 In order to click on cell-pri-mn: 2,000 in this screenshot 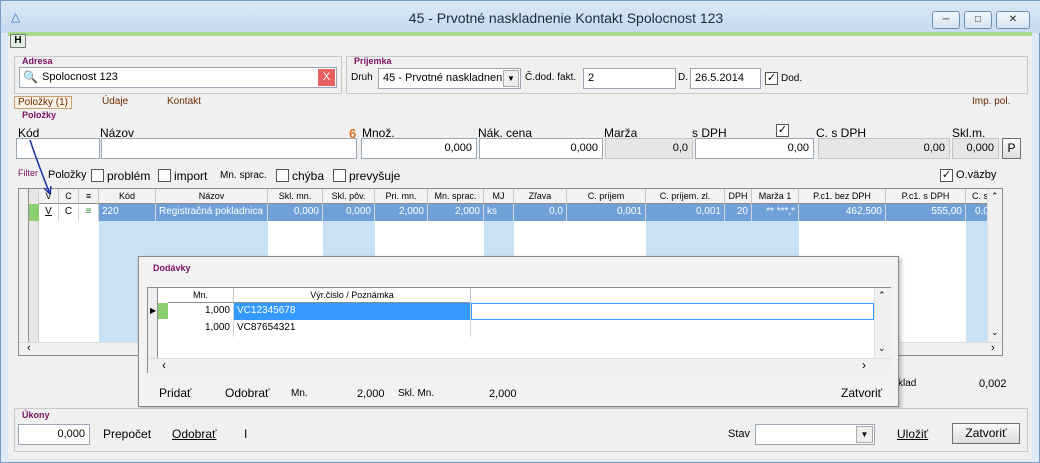, I will do `click(401, 212)`.